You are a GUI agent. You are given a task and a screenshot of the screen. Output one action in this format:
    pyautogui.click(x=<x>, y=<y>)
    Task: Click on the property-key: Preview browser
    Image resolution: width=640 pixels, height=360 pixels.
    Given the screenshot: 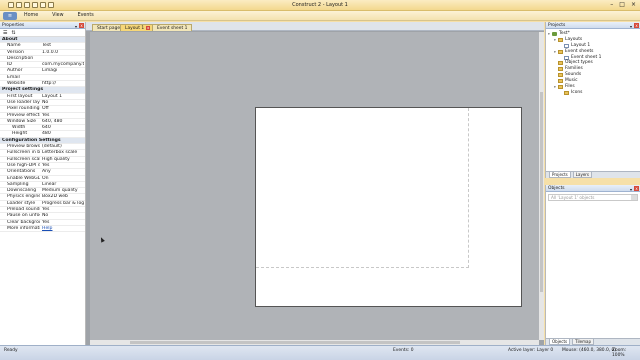 What is the action you would take?
    pyautogui.click(x=23, y=147)
    